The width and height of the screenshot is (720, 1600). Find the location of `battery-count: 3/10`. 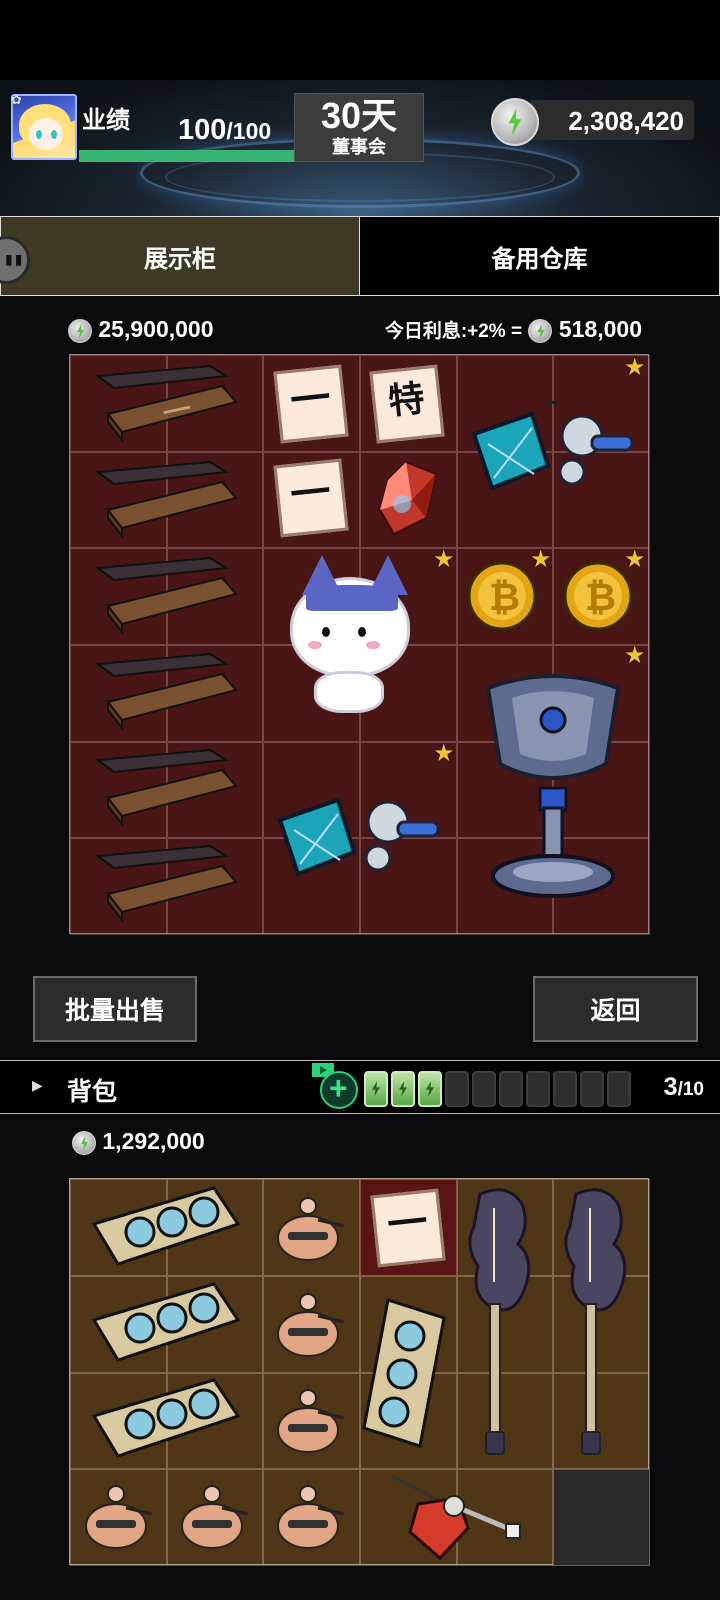

battery-count: 3/10 is located at coordinates (683, 1087).